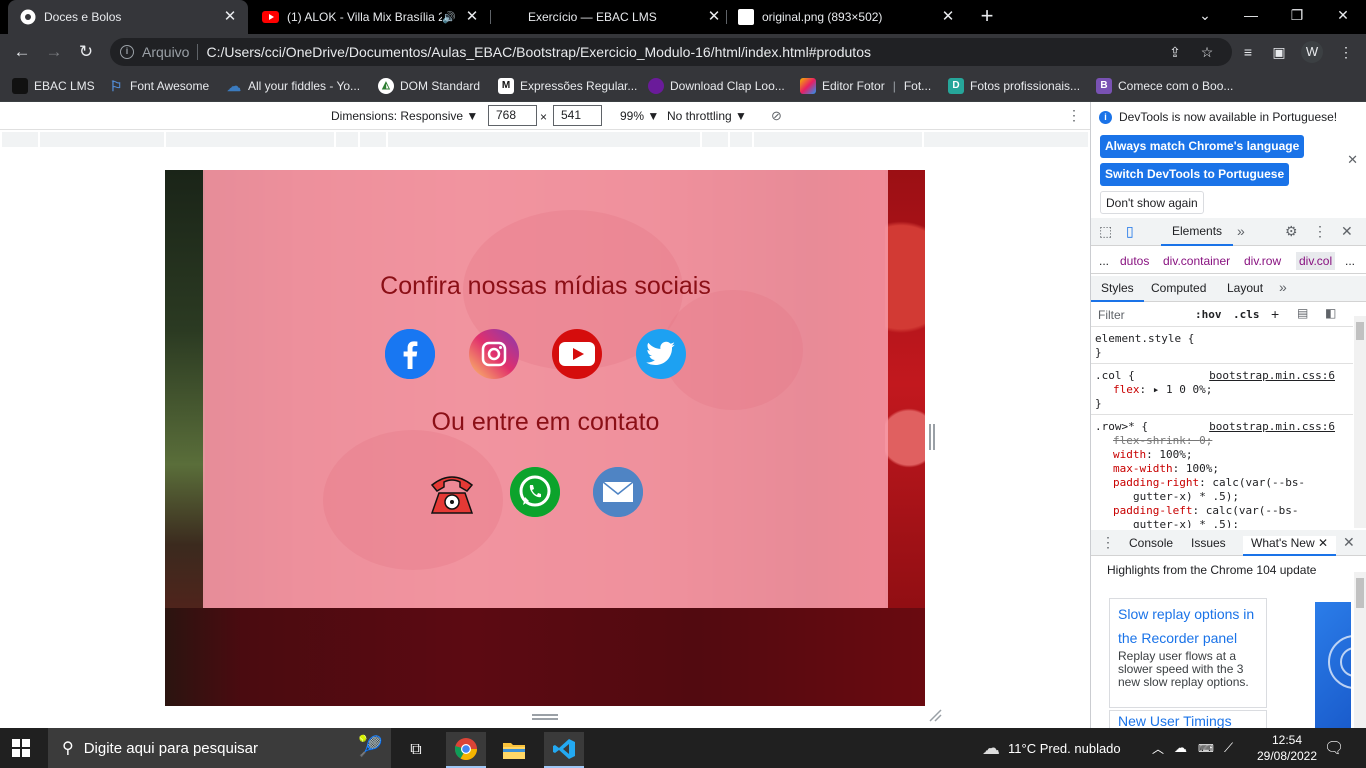 This screenshot has height=768, width=1366. I want to click on close-devtools-icon: ✕, so click(1347, 231).